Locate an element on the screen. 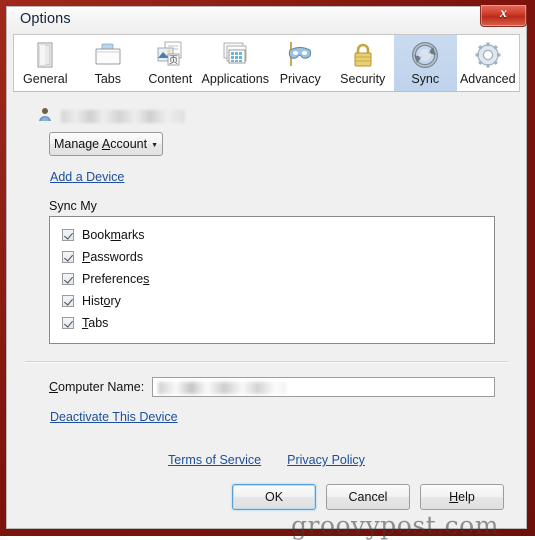 The width and height of the screenshot is (535, 540). window-title: Options is located at coordinates (45, 19).